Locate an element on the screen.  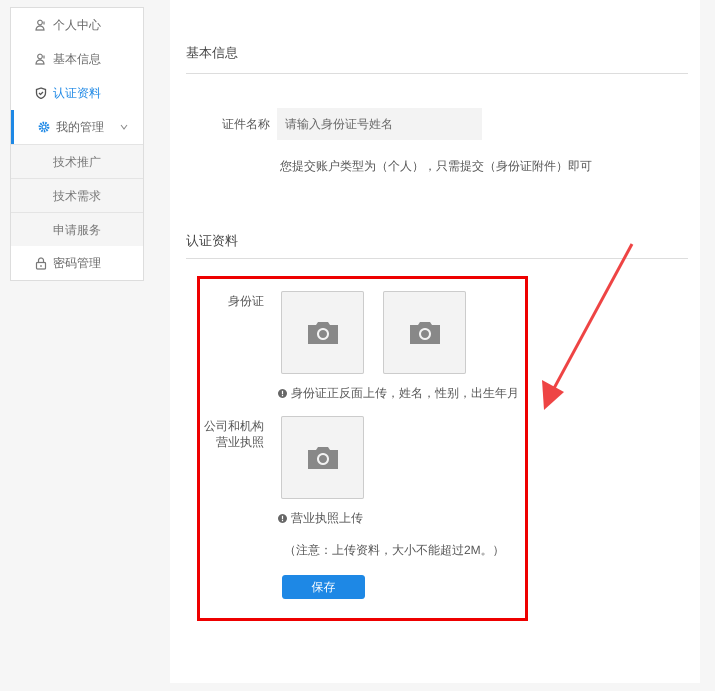
upload-label: 营业执照 is located at coordinates (240, 442).